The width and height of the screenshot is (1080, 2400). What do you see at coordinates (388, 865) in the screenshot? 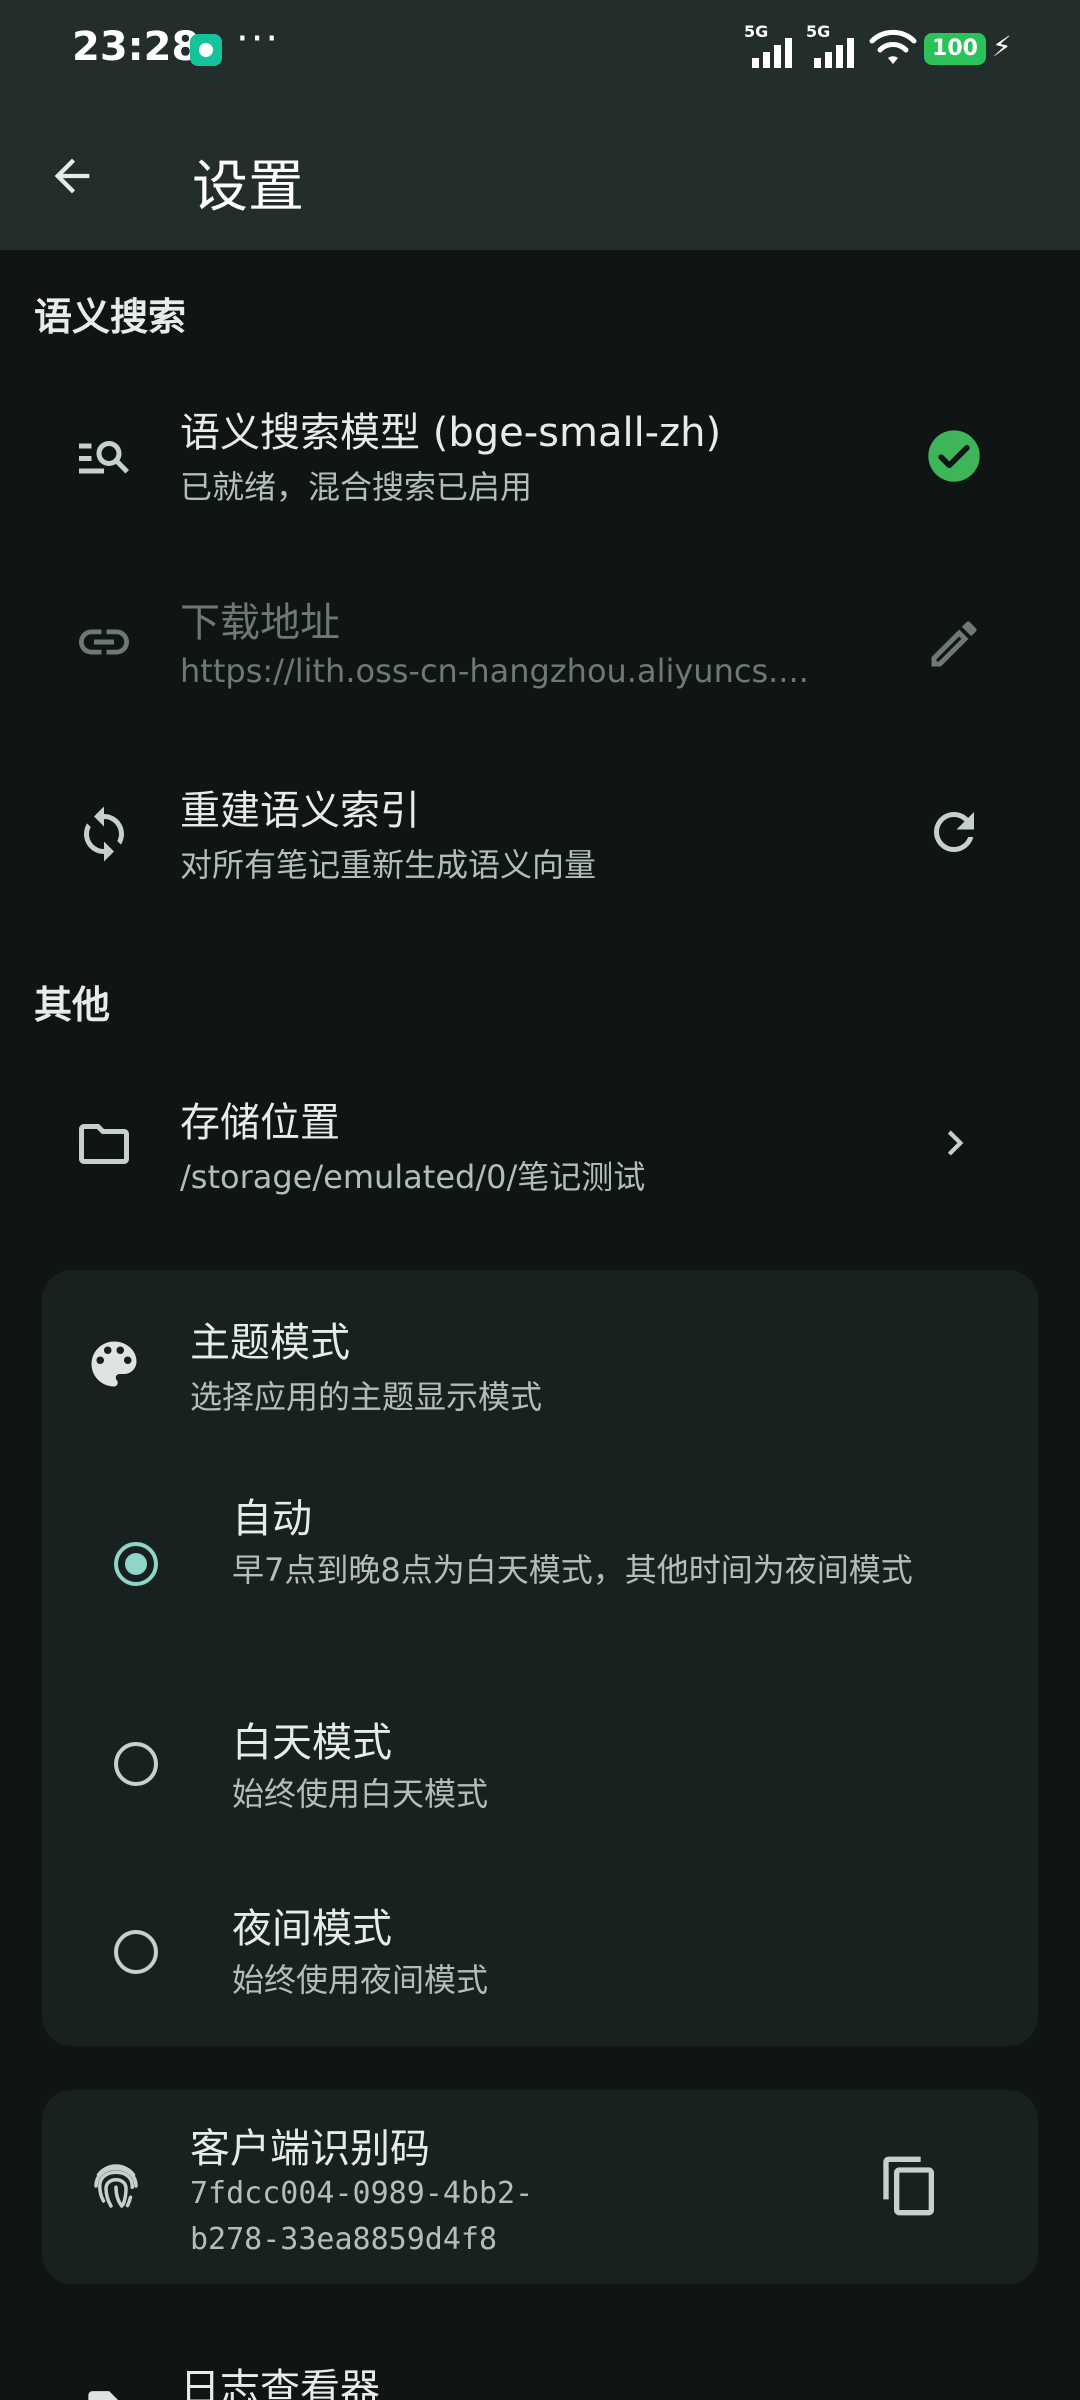
I see `rebuild-index-description: 对所有笔记重新生成语义向量` at bounding box center [388, 865].